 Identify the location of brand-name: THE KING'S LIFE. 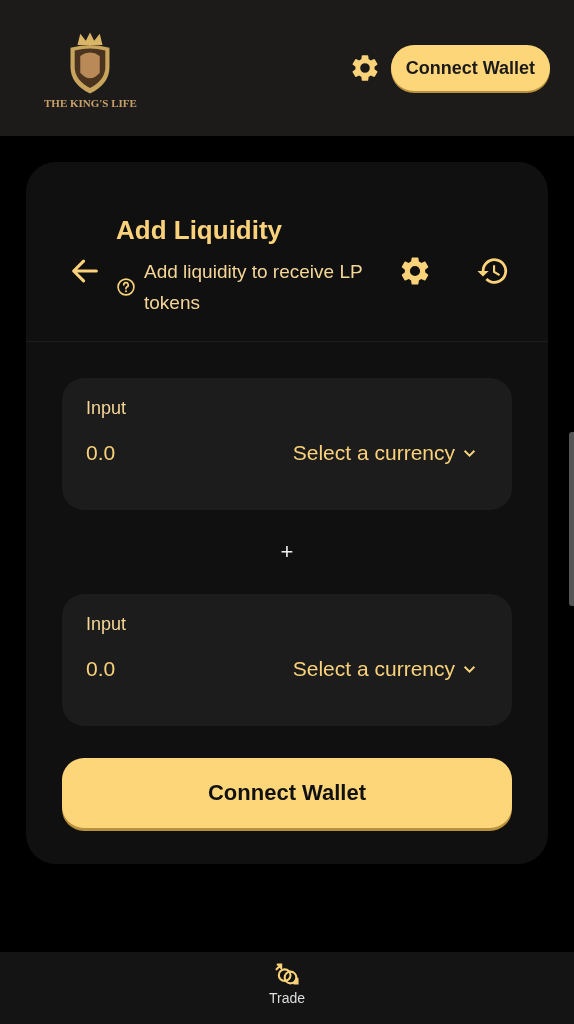
(90, 103).